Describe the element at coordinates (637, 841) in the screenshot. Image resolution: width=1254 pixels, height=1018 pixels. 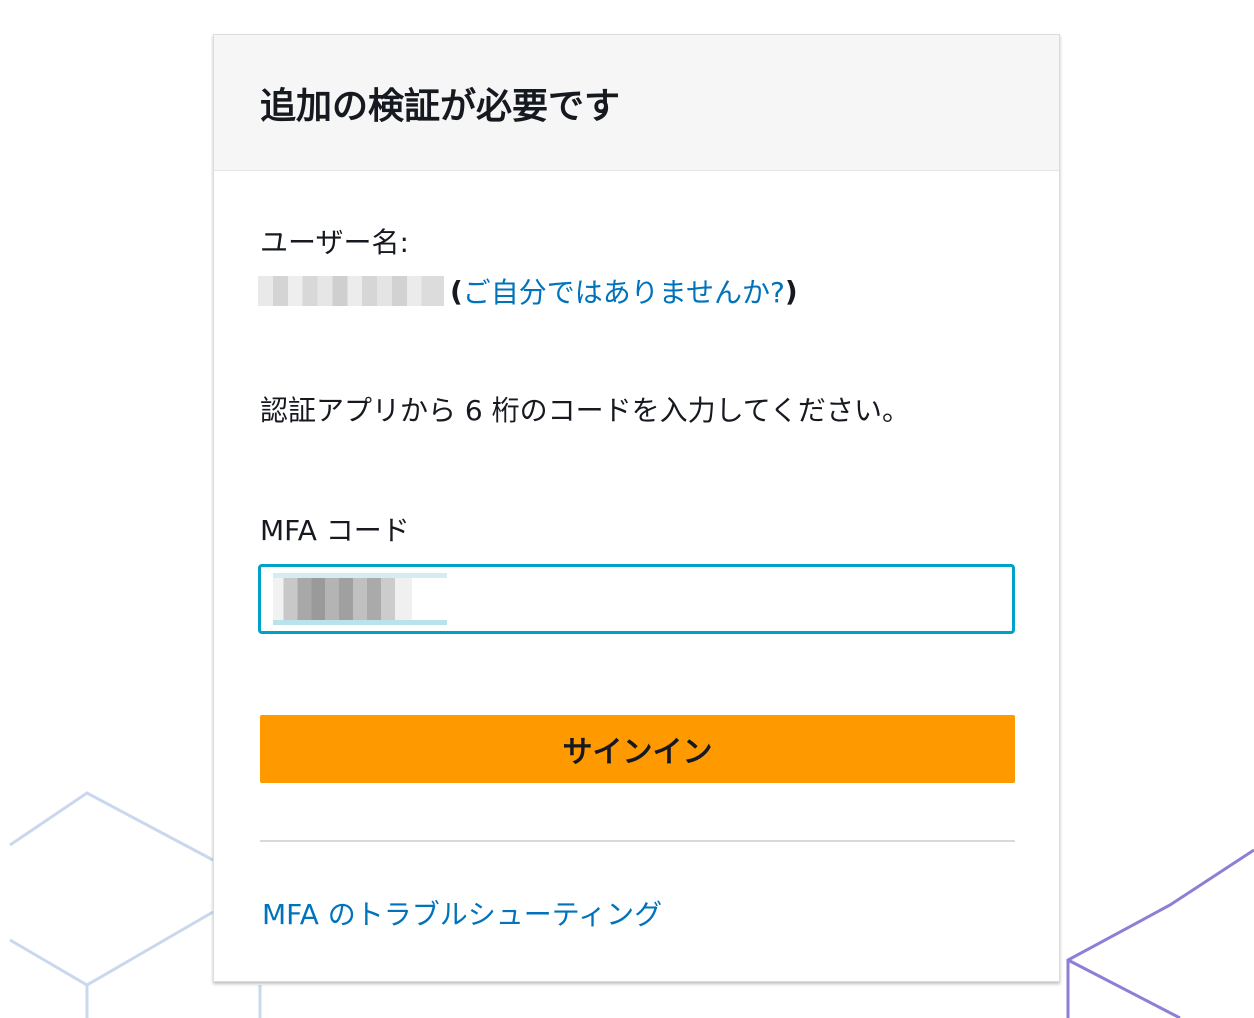
I see `divider` at that location.